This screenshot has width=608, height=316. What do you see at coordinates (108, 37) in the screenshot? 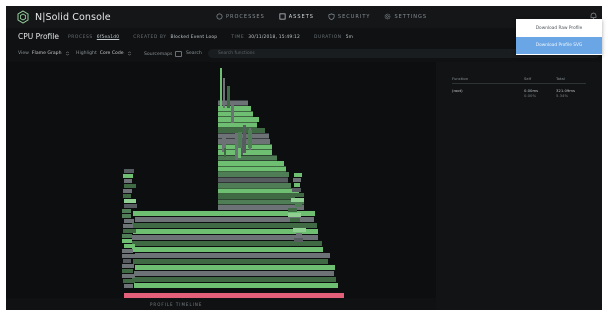
I see `process-link: 6f5ea1d0` at bounding box center [108, 37].